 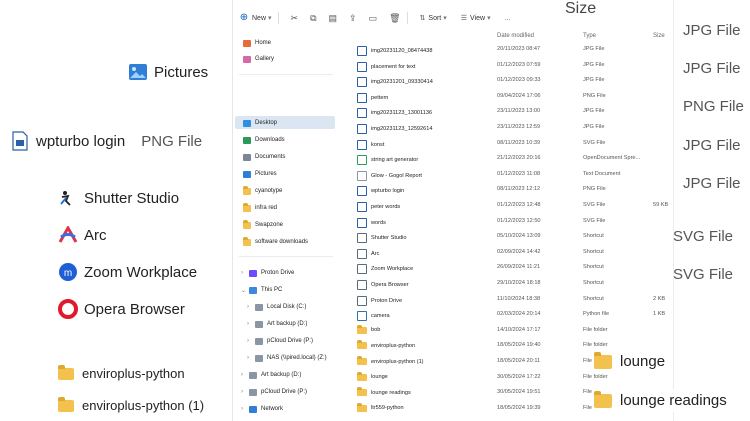 I want to click on table-row: Opera Browser 29/10/2024 18:18 Shortcut, so click(x=505, y=284).